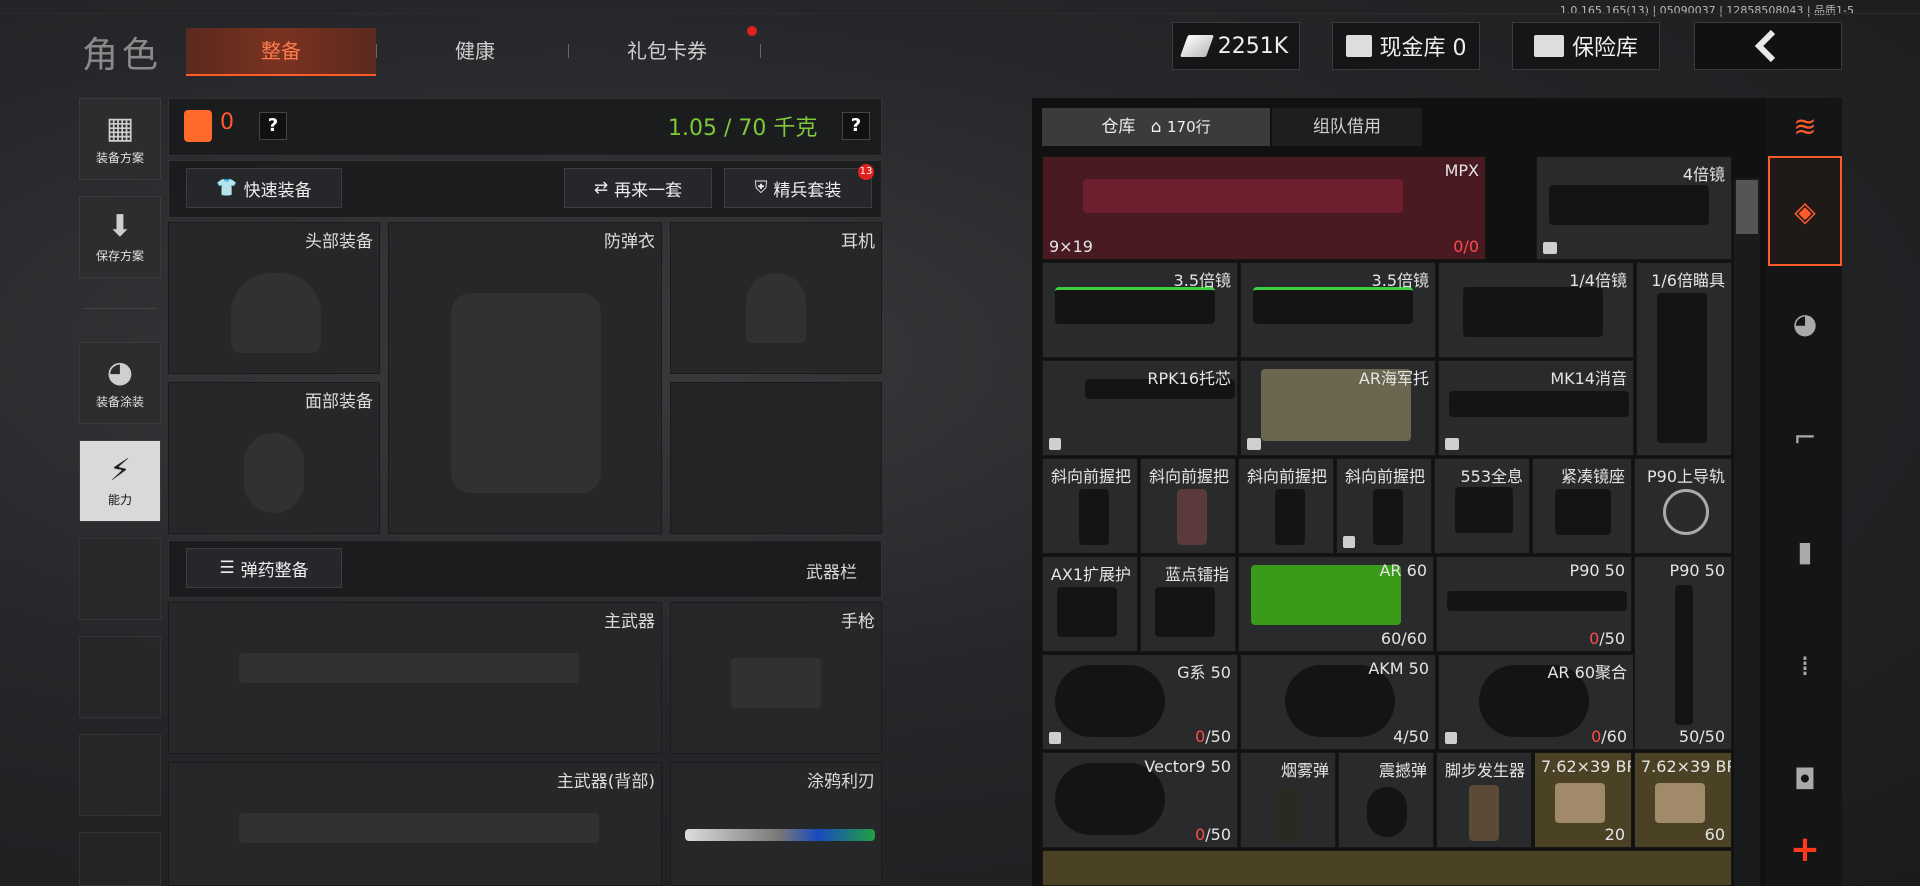 The image size is (1920, 886). Describe the element at coordinates (1264, 208) in the screenshot. I see `stash-item-mpx: MPX 9×19 0/0` at that location.